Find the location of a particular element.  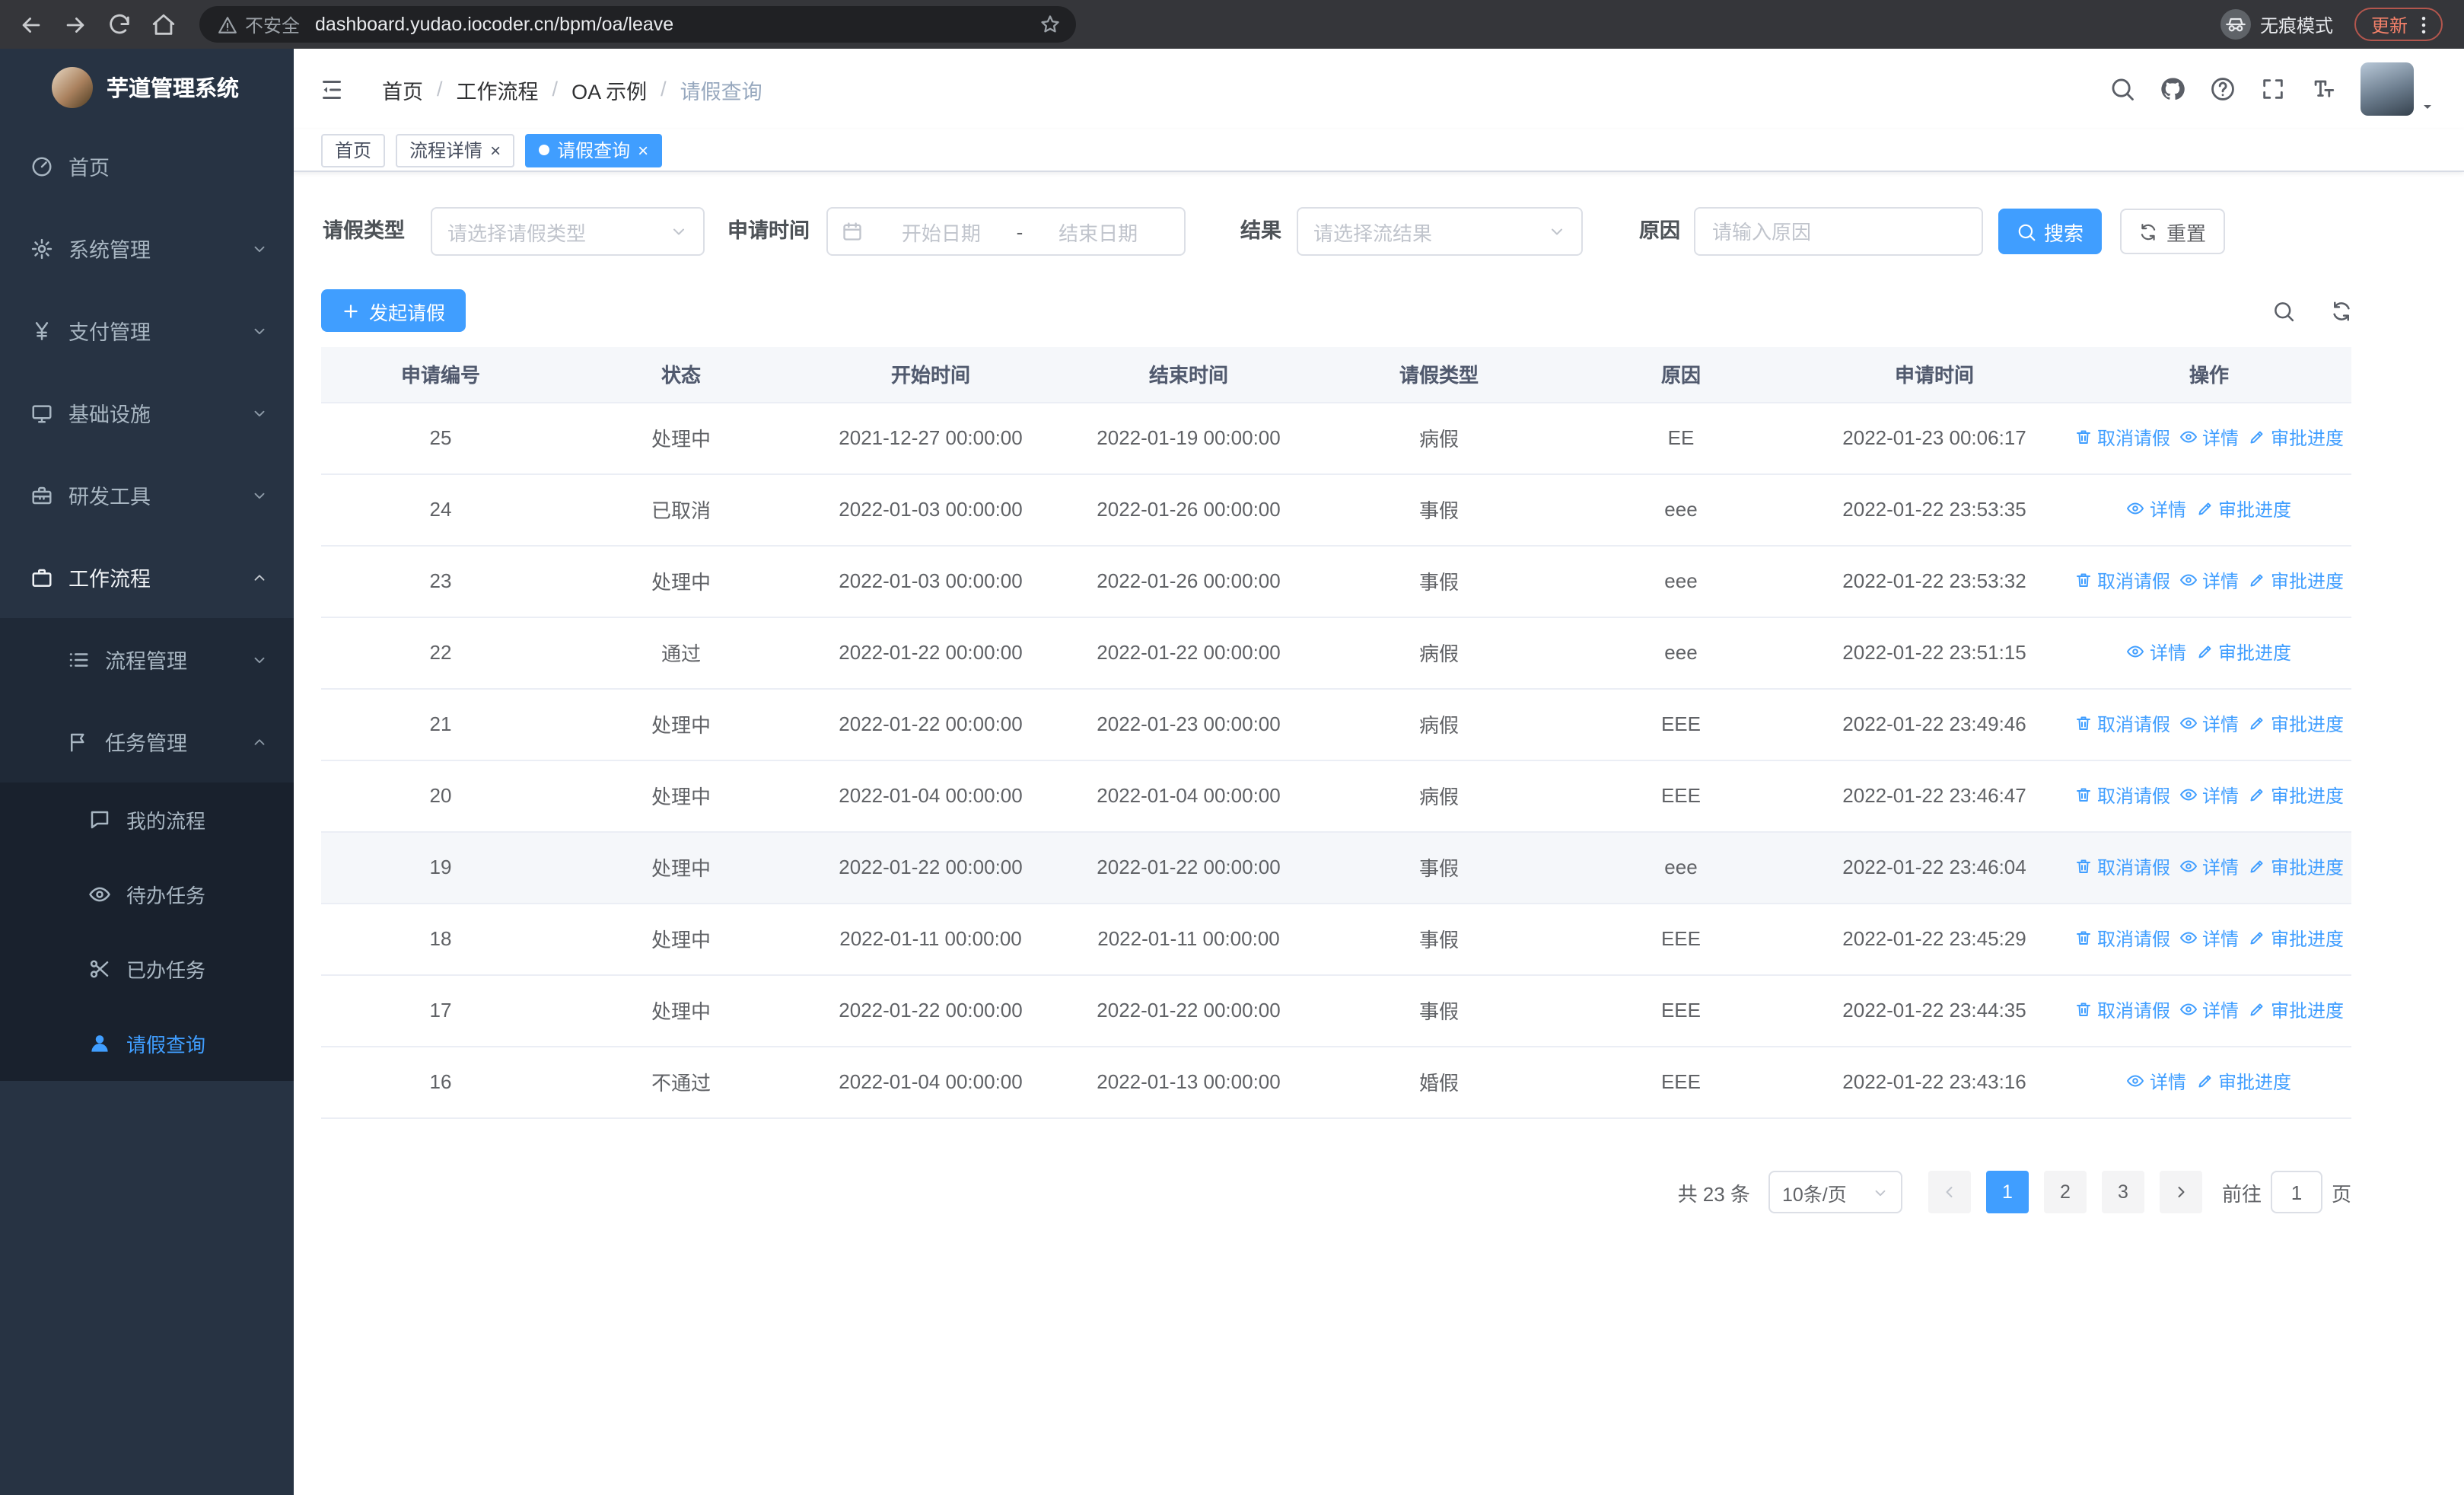

sidebar-item-flag: 任务管理 is located at coordinates (147, 742).